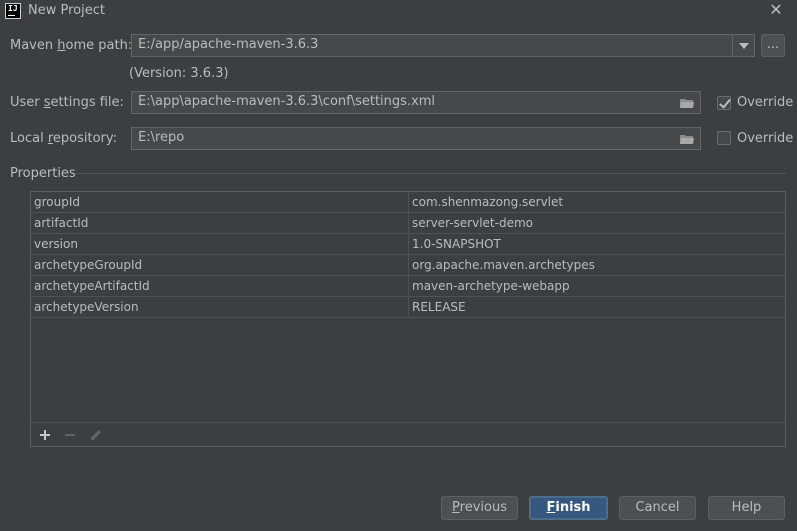 Image resolution: width=797 pixels, height=531 pixels. Describe the element at coordinates (34, 45) in the screenshot. I see `label-text: Maven` at that location.